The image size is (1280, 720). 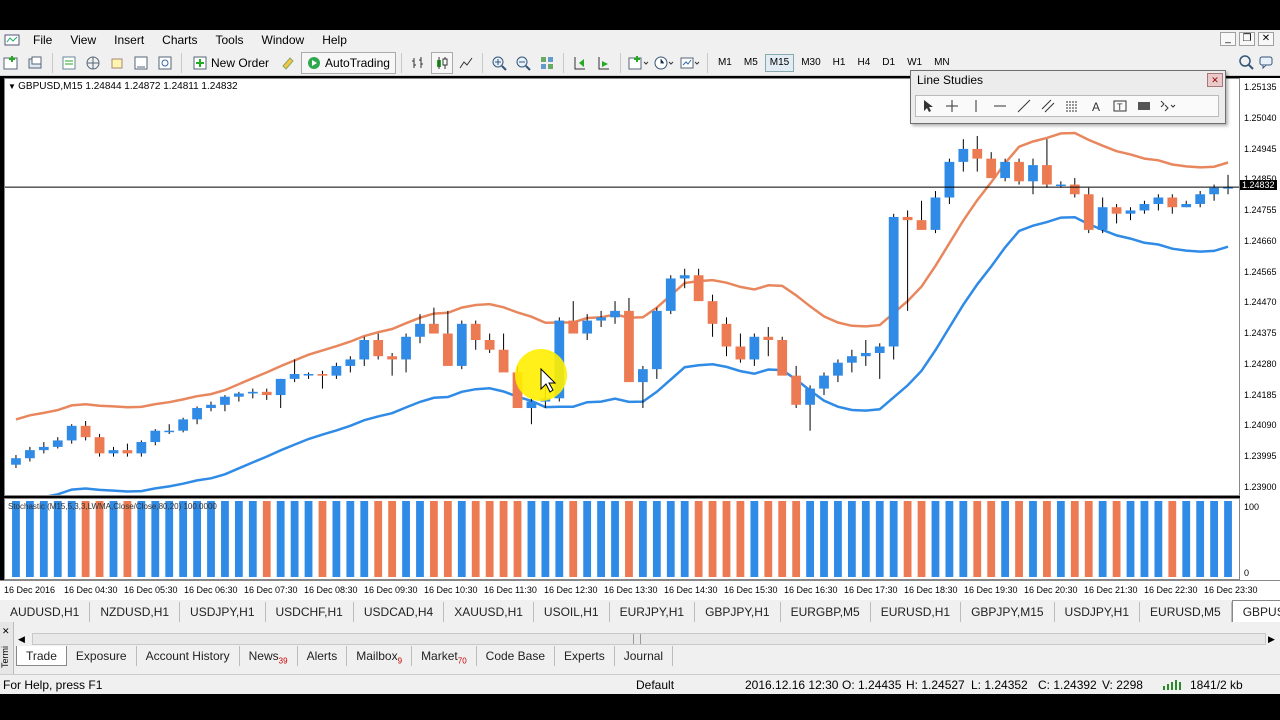 What do you see at coordinates (334, 40) in the screenshot?
I see `menu-help: Help` at bounding box center [334, 40].